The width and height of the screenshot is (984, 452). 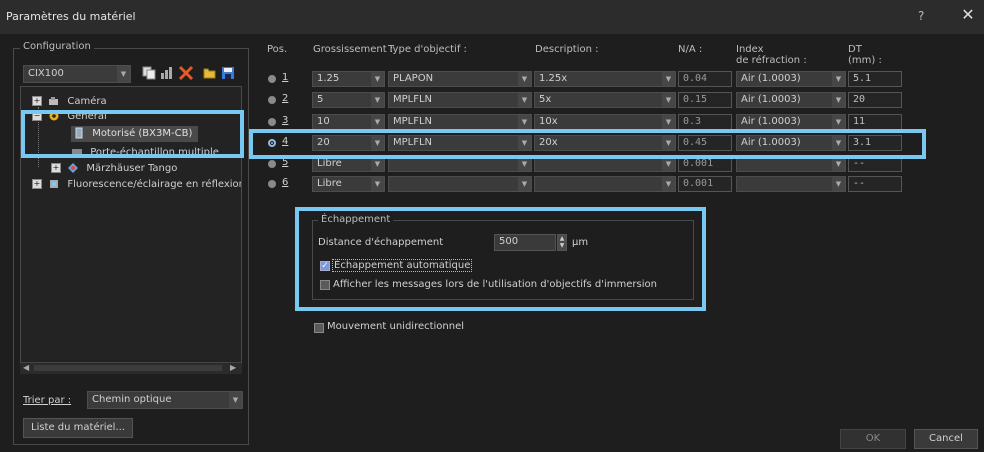 What do you see at coordinates (865, 60) in the screenshot?
I see `header-wd-line2: (mm) :` at bounding box center [865, 60].